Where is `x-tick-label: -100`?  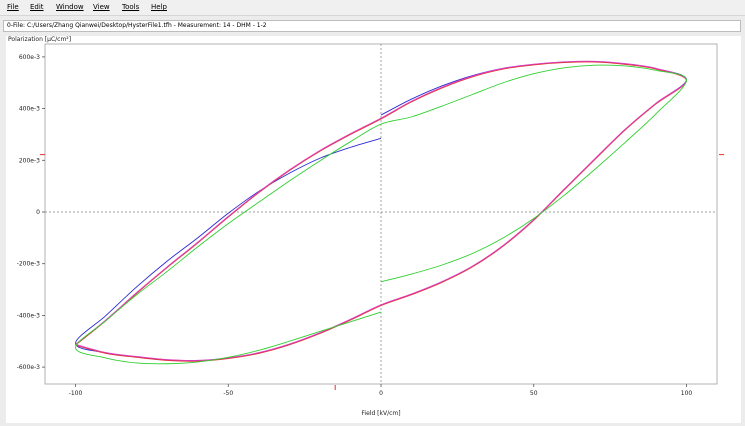 x-tick-label: -100 is located at coordinates (76, 393).